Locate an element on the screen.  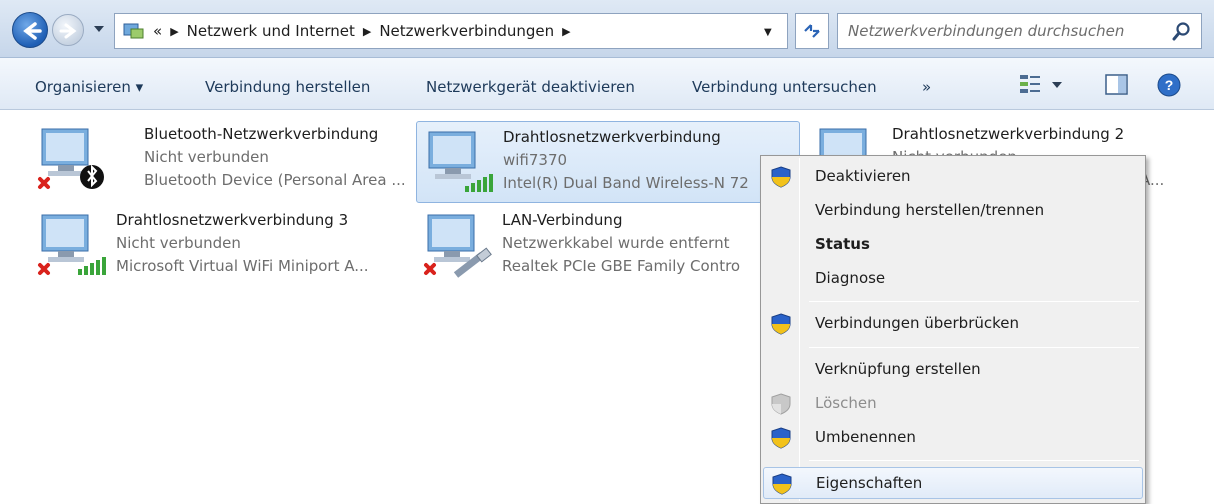
view-options-icon is located at coordinates (1044, 85).